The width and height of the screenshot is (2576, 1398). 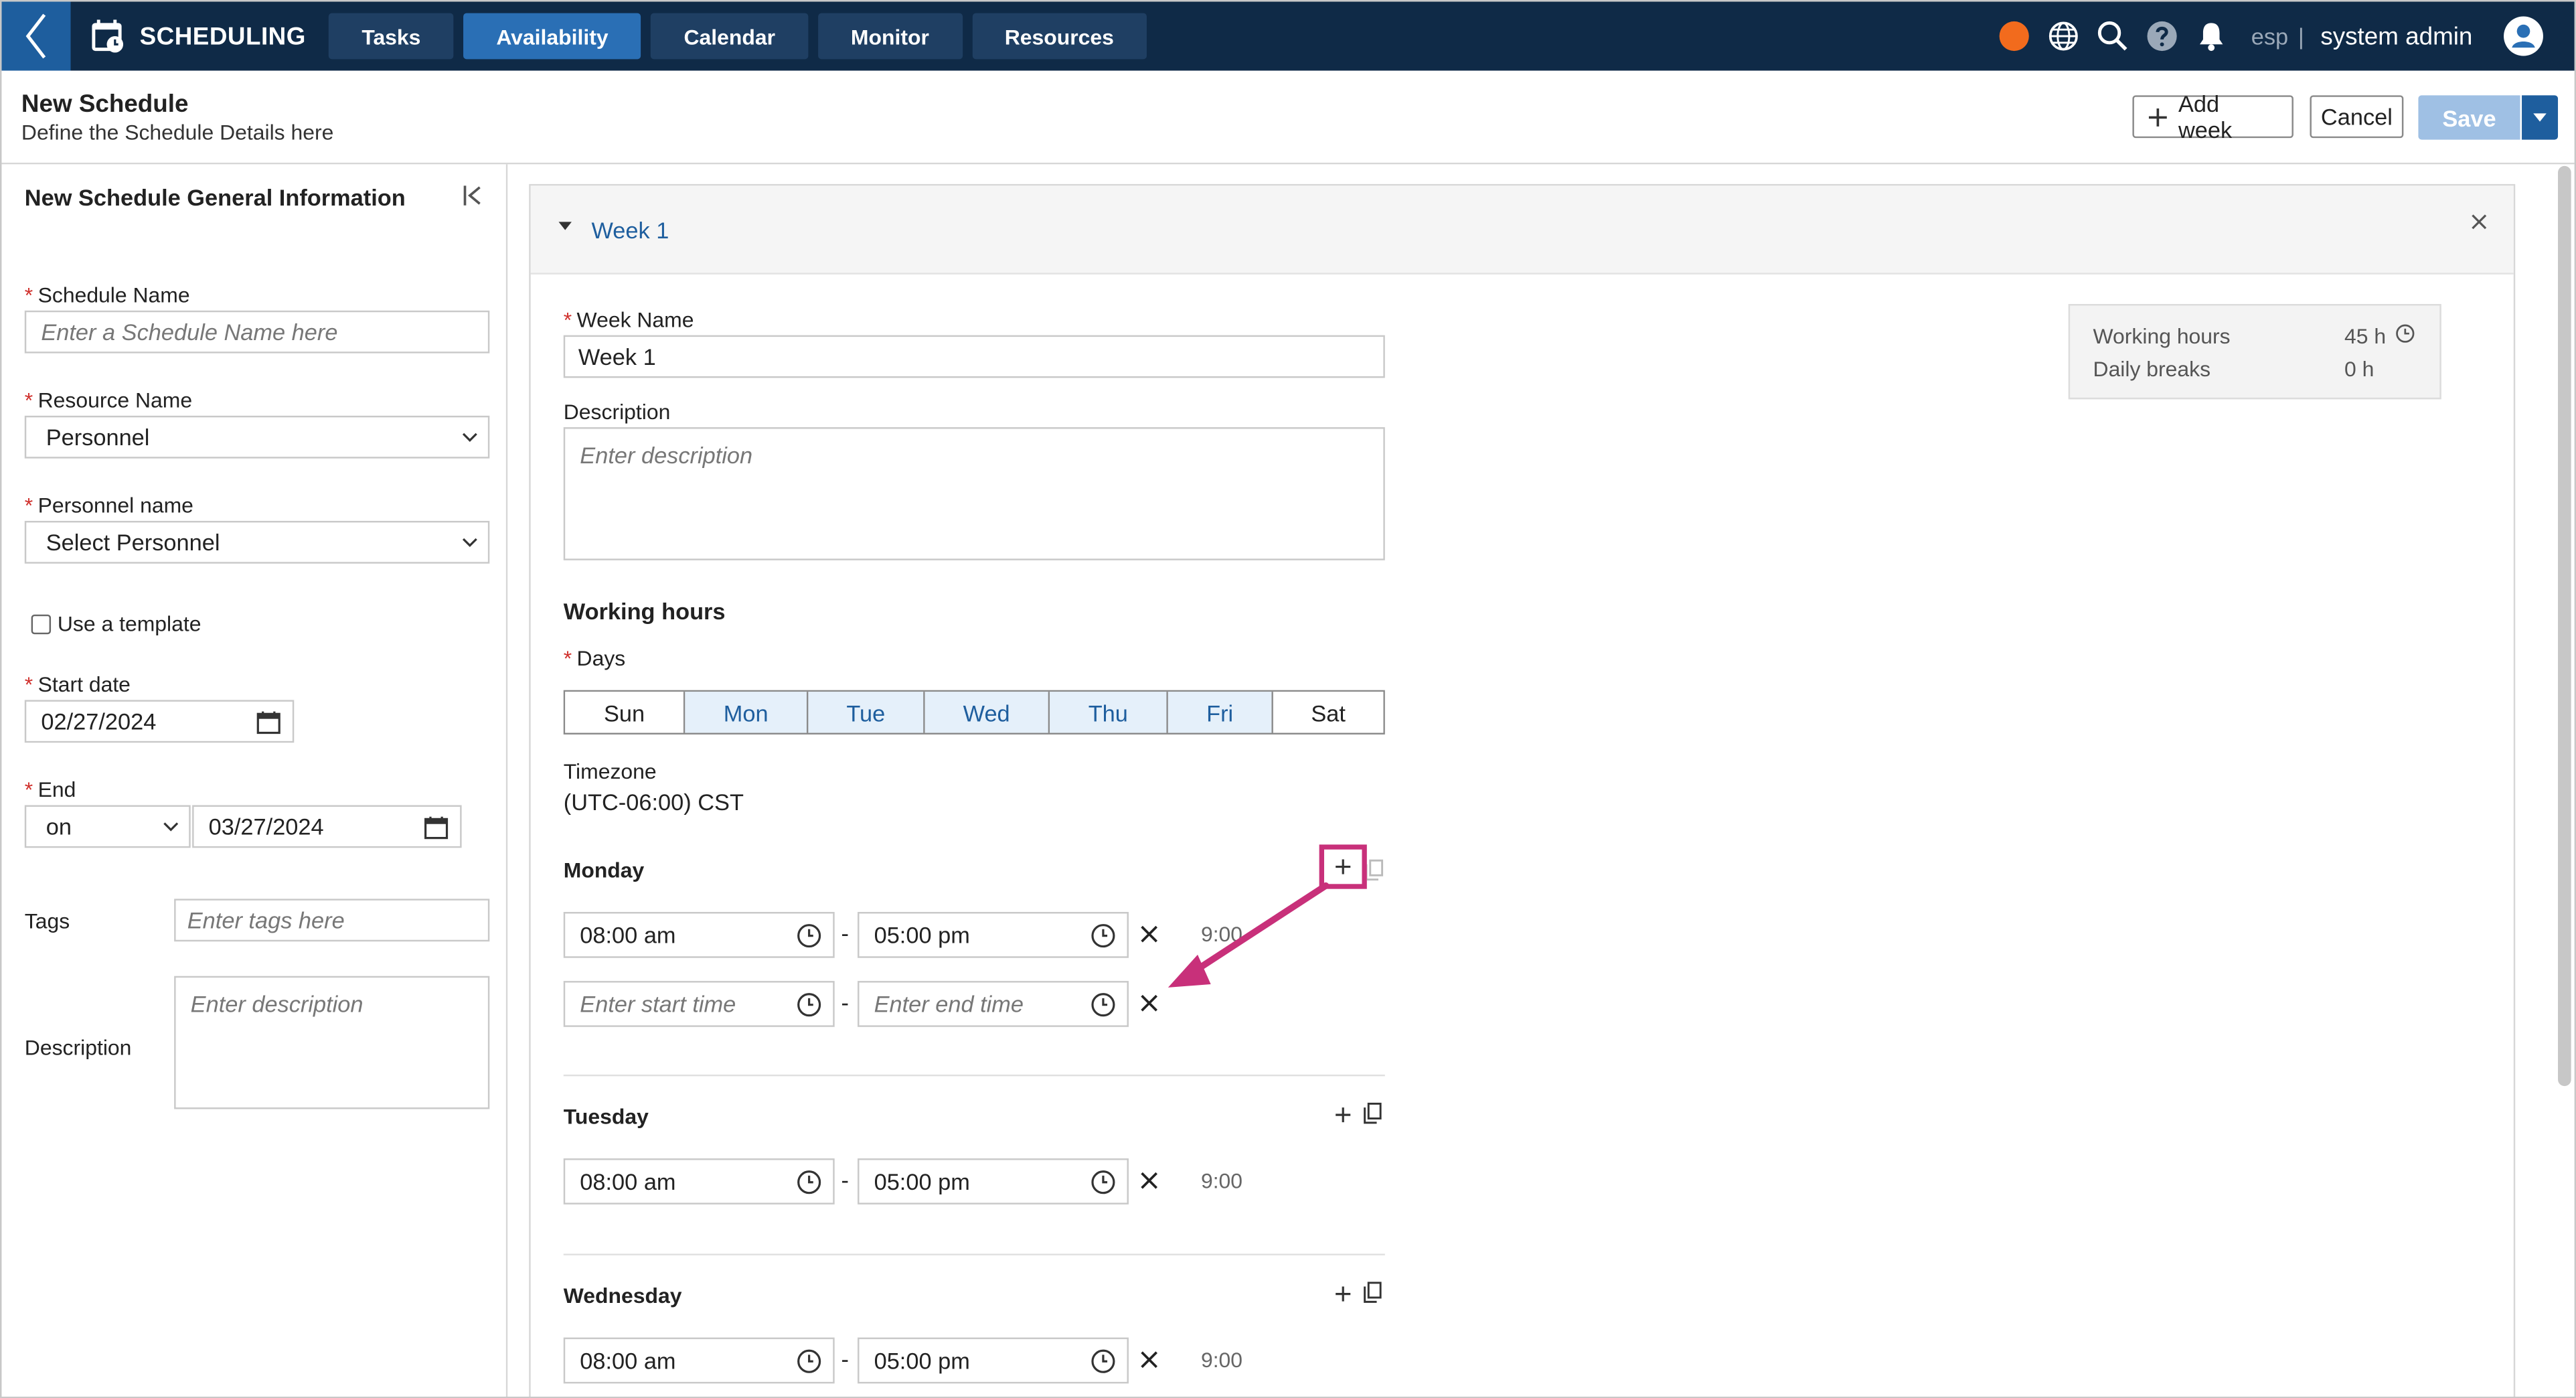 What do you see at coordinates (994, 1360) in the screenshot?
I see `wednesday-end-time-input: 05:00 pm` at bounding box center [994, 1360].